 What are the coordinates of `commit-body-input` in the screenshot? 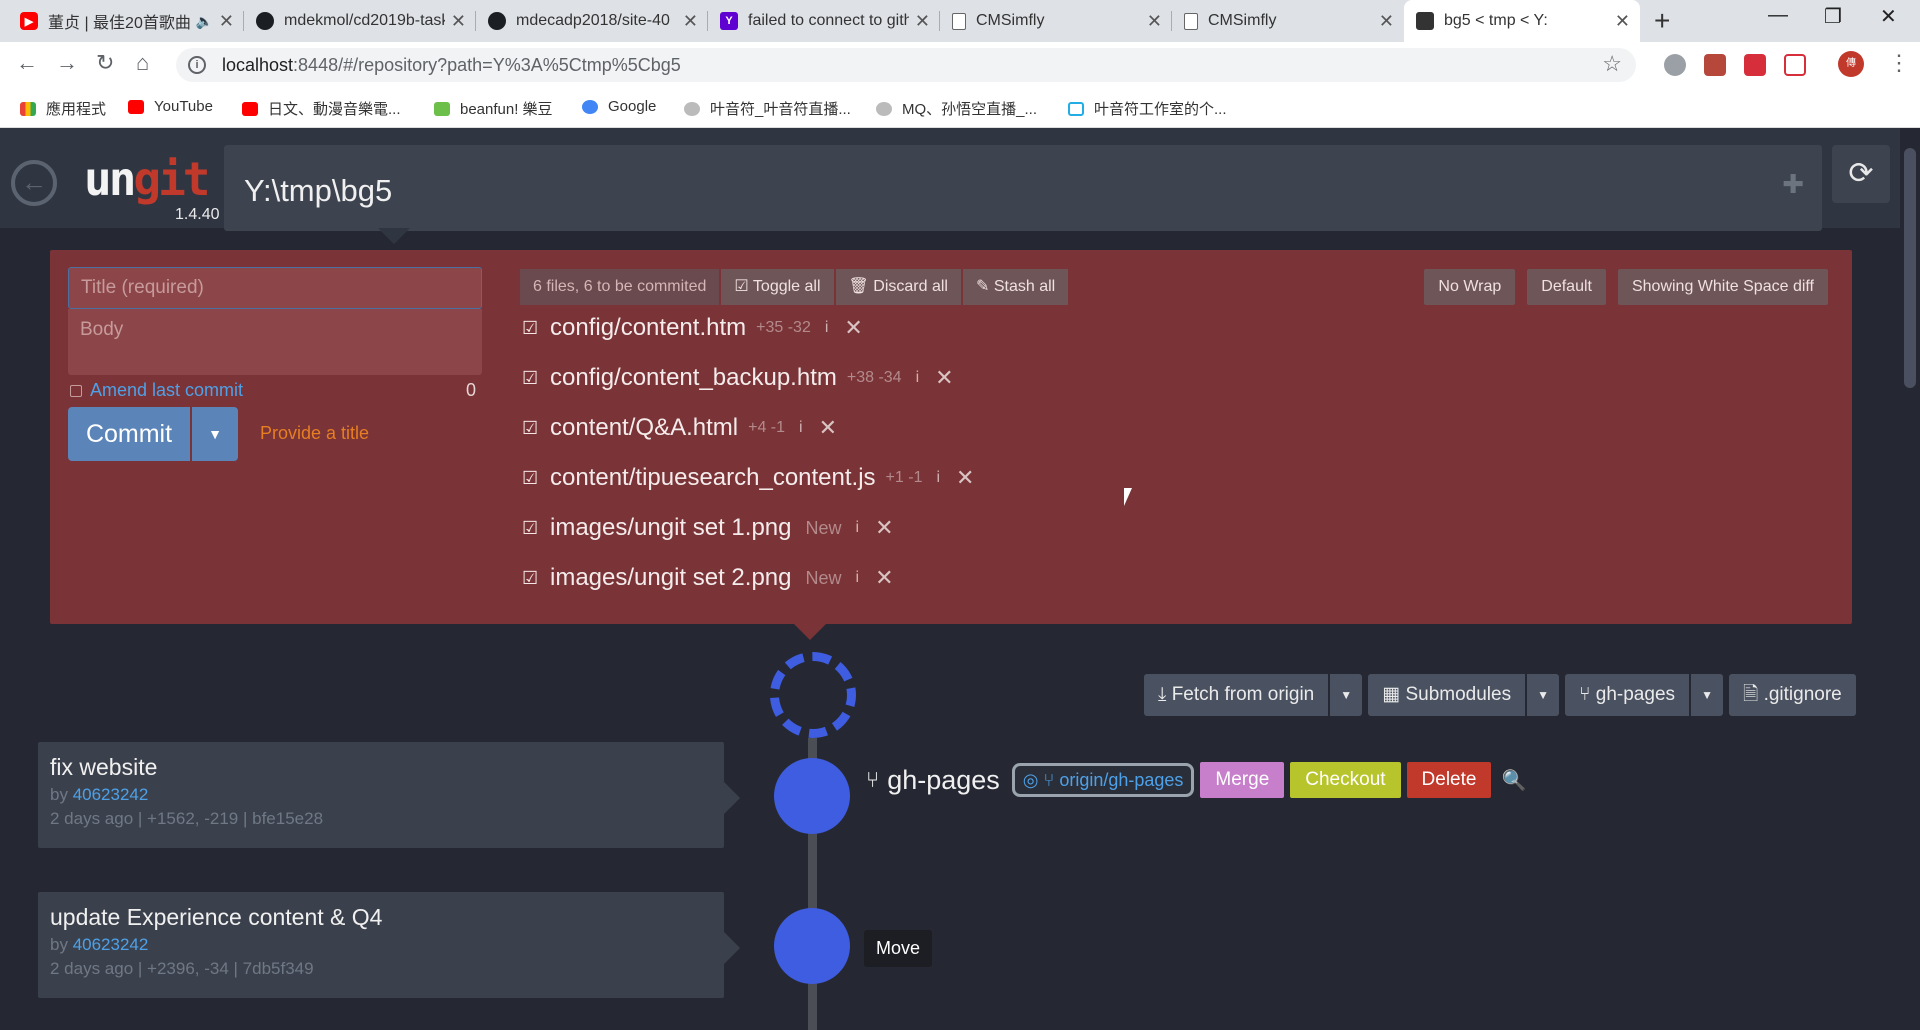 It's located at (275, 342).